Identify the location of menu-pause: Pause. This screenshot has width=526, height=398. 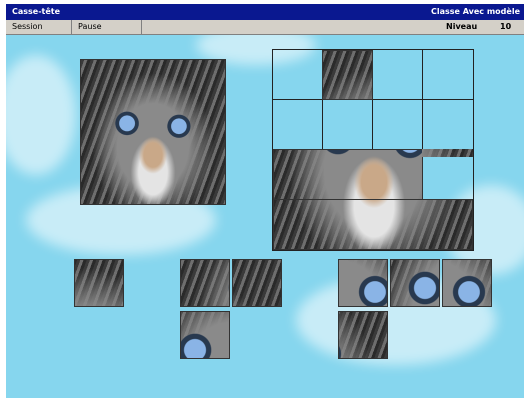
(107, 27).